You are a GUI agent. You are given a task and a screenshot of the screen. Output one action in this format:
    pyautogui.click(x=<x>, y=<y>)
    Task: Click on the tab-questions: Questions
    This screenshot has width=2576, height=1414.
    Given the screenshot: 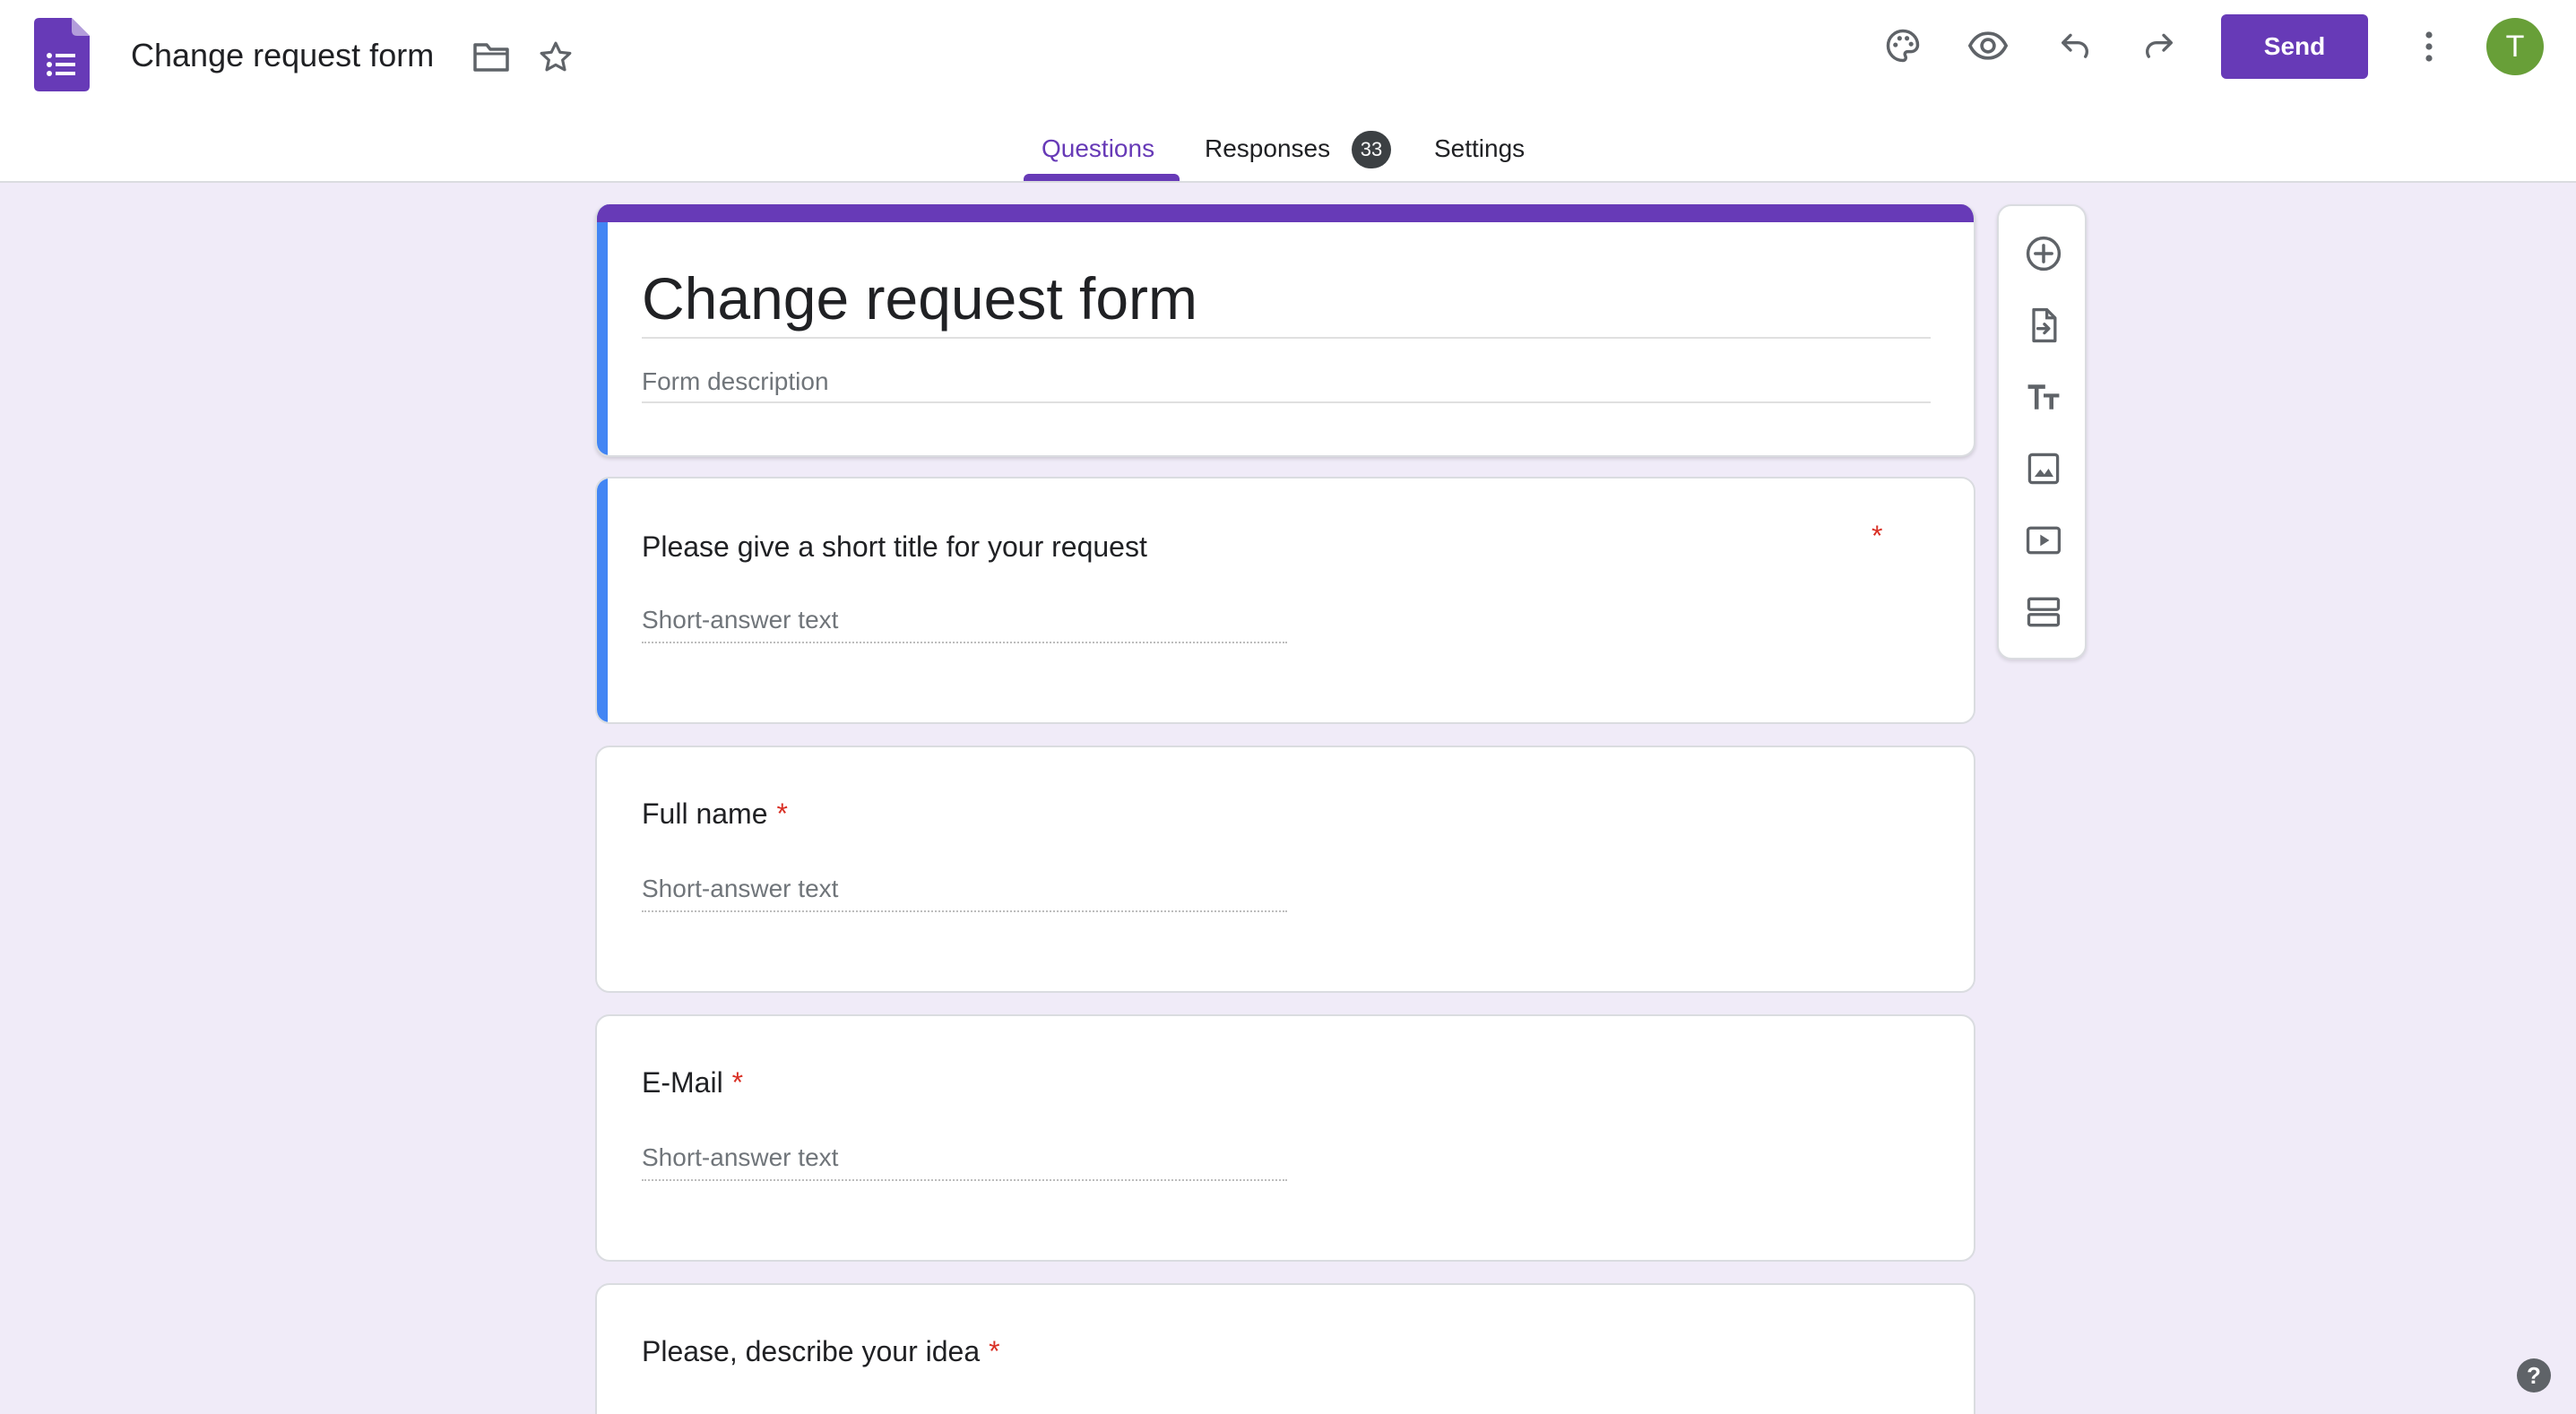 What is the action you would take?
    pyautogui.click(x=1098, y=149)
    